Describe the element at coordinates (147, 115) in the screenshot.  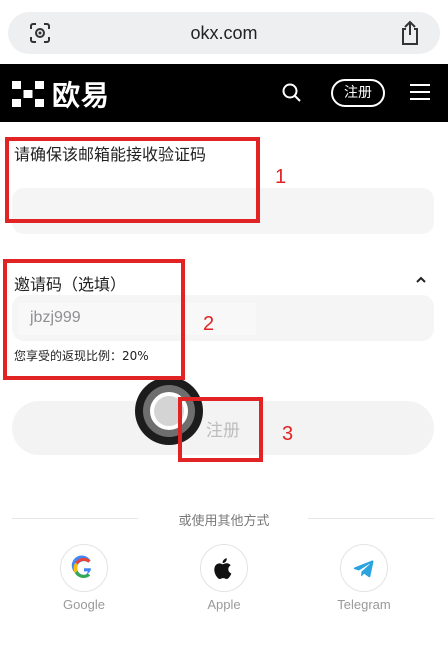
I see `scrolled-heading` at that location.